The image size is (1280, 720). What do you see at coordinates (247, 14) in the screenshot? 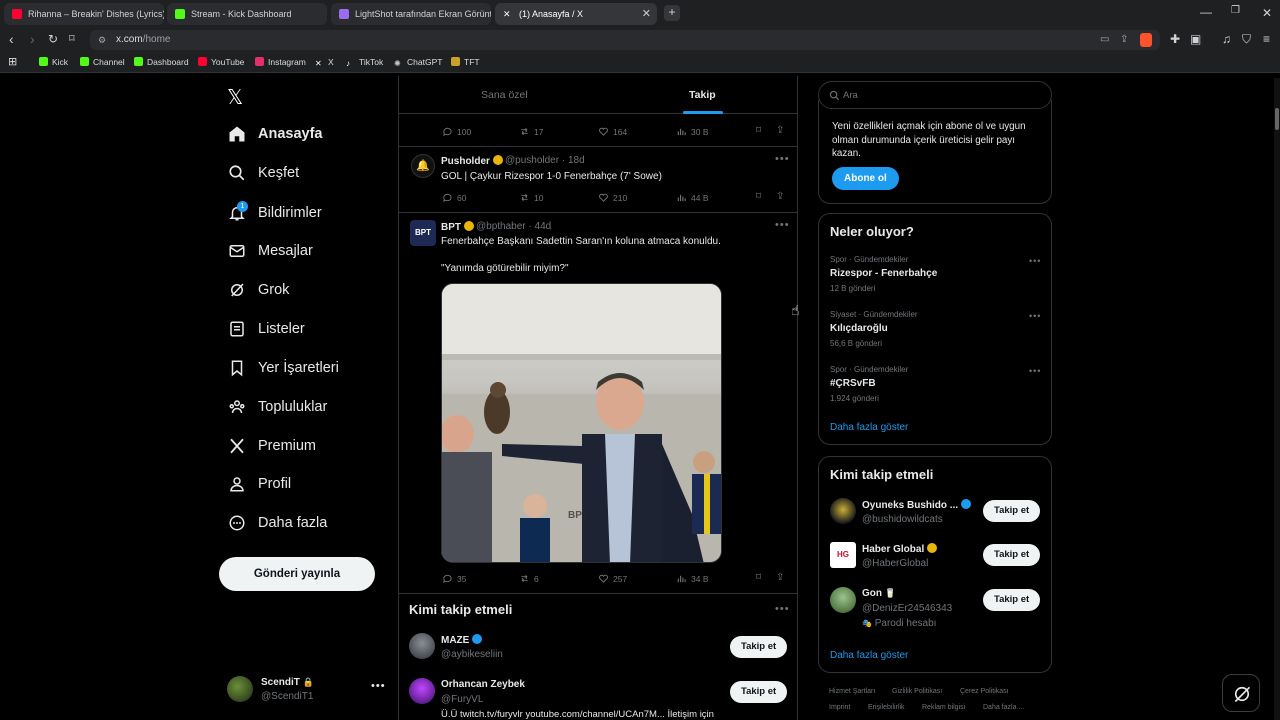
I see `browser-tab: Stream - Kick Dashboard` at bounding box center [247, 14].